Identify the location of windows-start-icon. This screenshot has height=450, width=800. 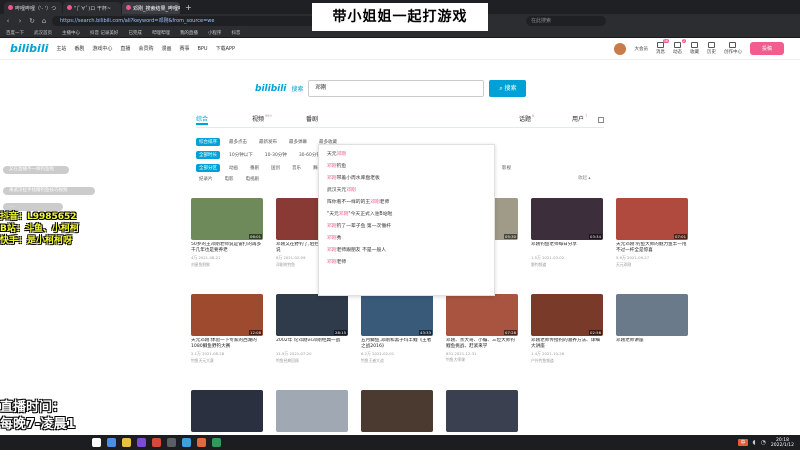
(96, 442).